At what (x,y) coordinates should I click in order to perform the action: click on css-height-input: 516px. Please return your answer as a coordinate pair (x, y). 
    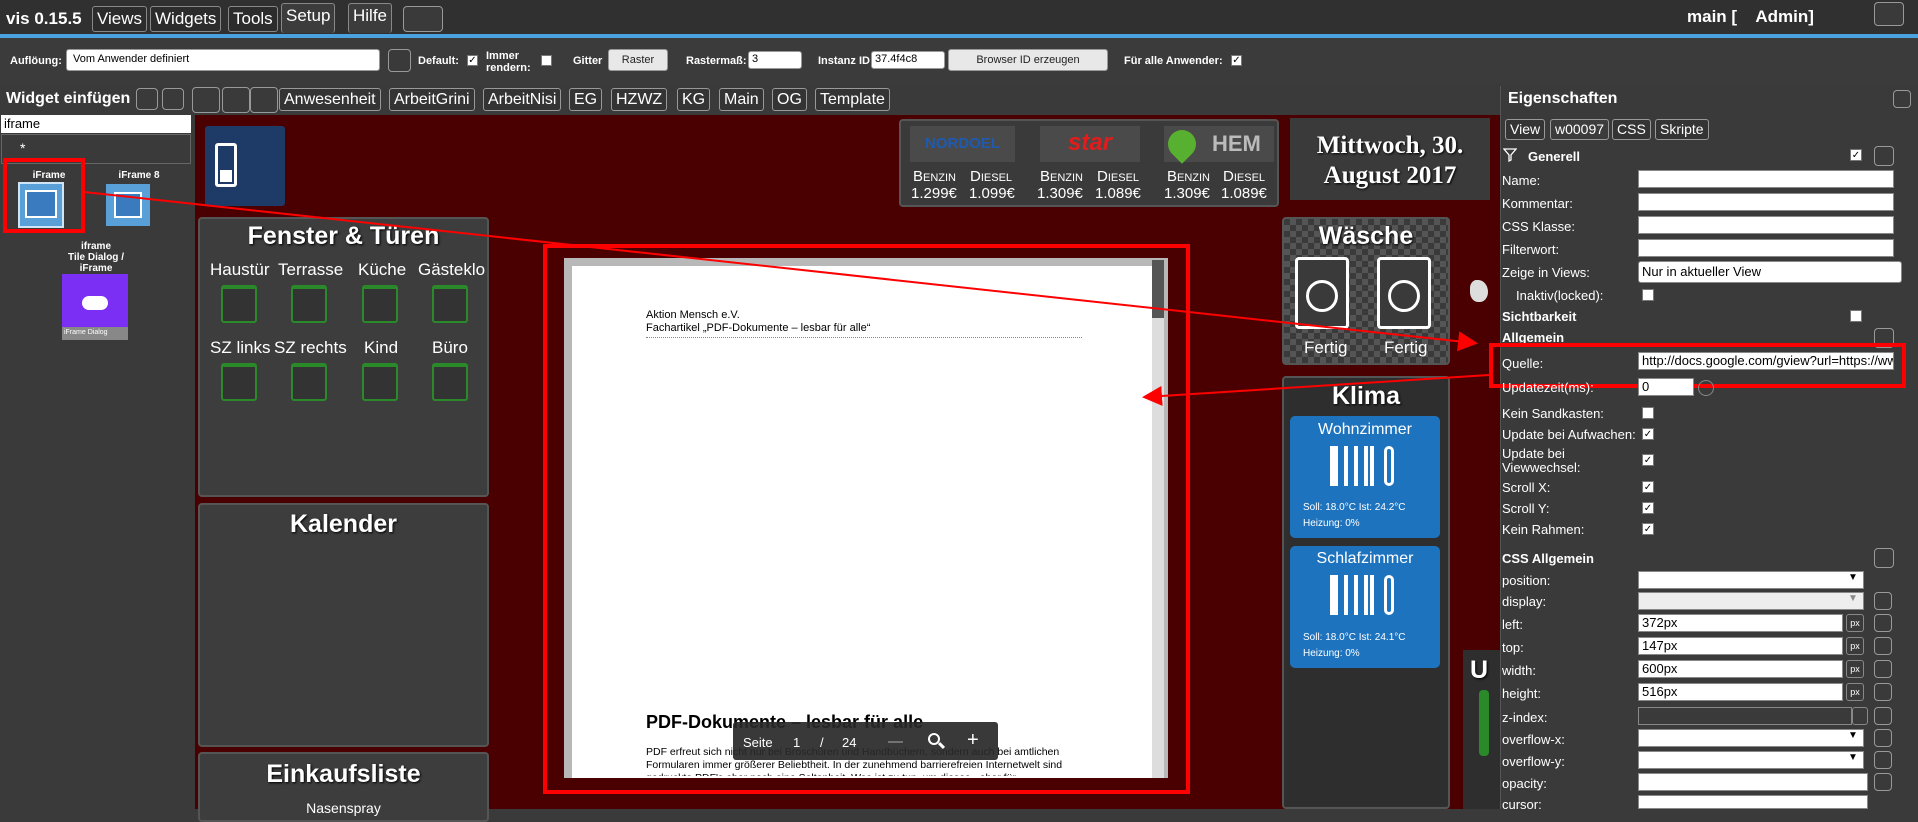
    Looking at the image, I should click on (1740, 692).